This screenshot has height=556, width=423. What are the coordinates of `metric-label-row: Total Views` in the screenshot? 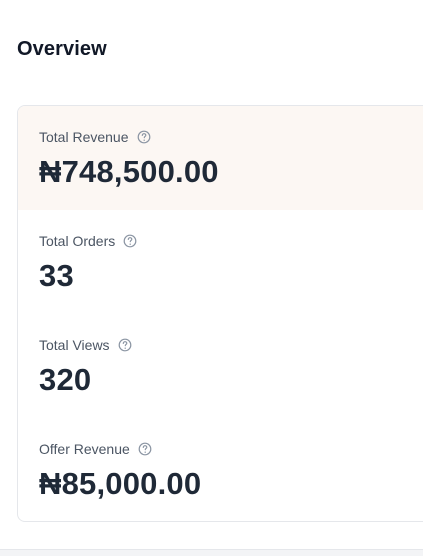 It's located at (85, 345).